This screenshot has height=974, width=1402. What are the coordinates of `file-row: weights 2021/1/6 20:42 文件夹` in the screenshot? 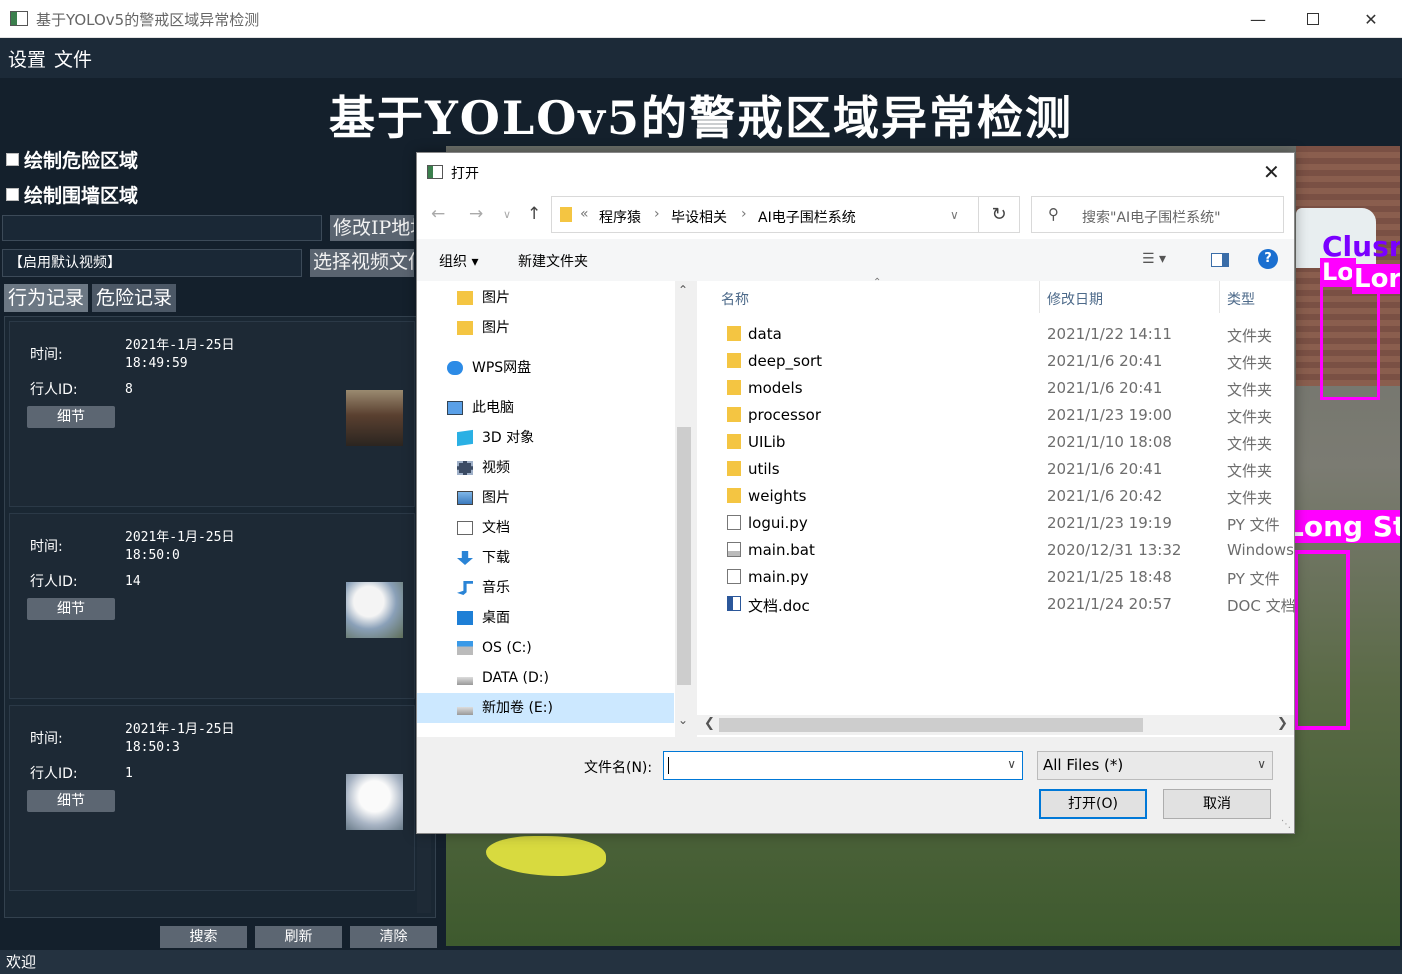 It's located at (995, 496).